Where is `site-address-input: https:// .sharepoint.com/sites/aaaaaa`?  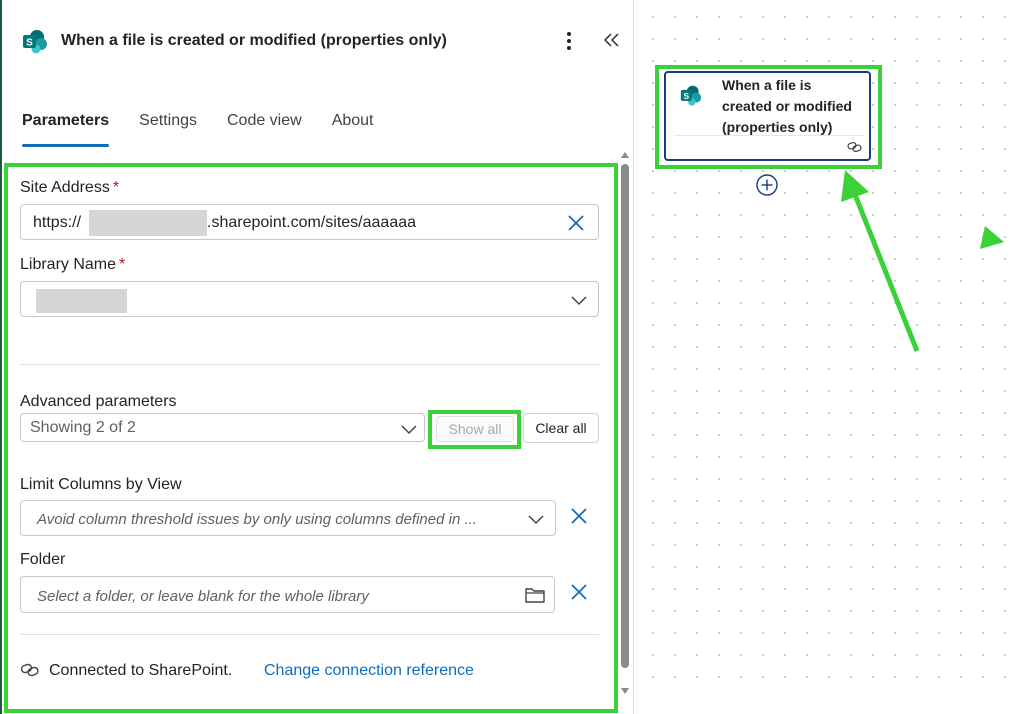 site-address-input: https:// .sharepoint.com/sites/aaaaaa is located at coordinates (309, 222).